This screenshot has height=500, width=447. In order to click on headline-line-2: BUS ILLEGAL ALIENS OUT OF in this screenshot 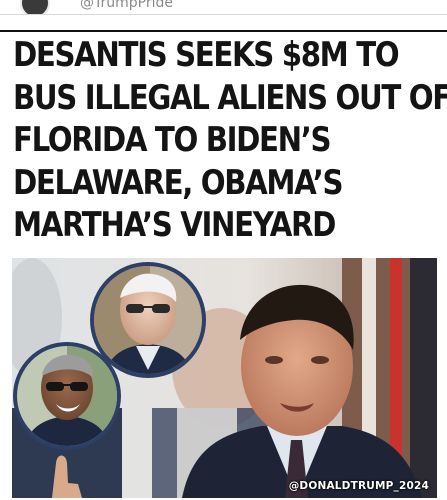, I will do `click(230, 97)`.